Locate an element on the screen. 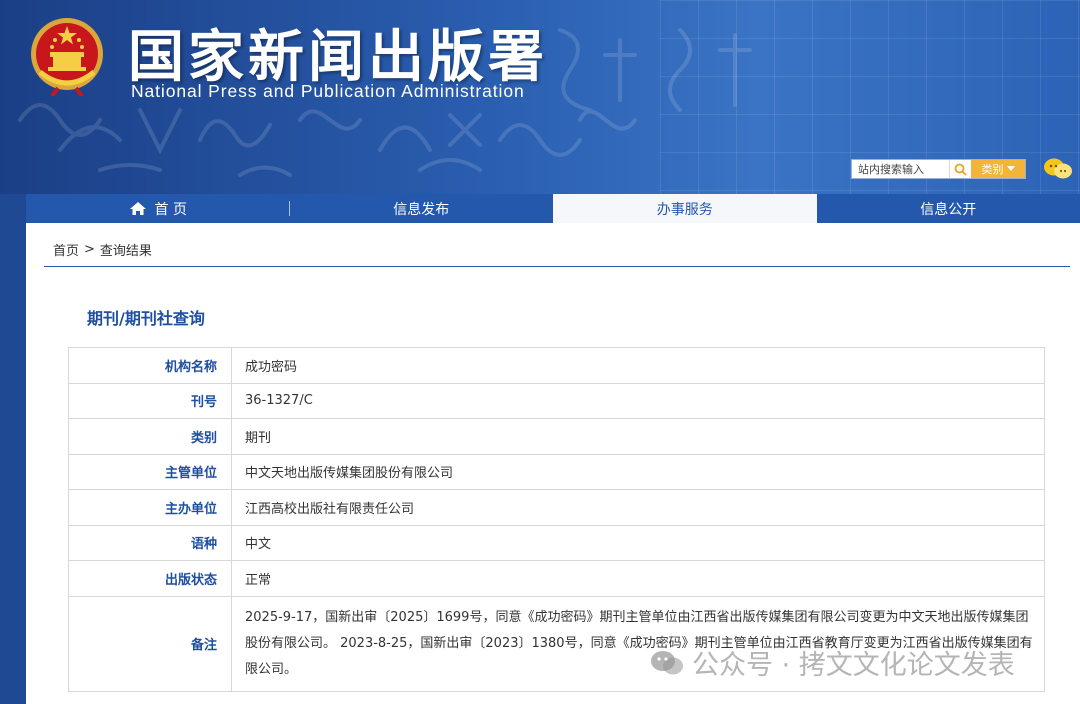  row-value: 成功密码 is located at coordinates (638, 365).